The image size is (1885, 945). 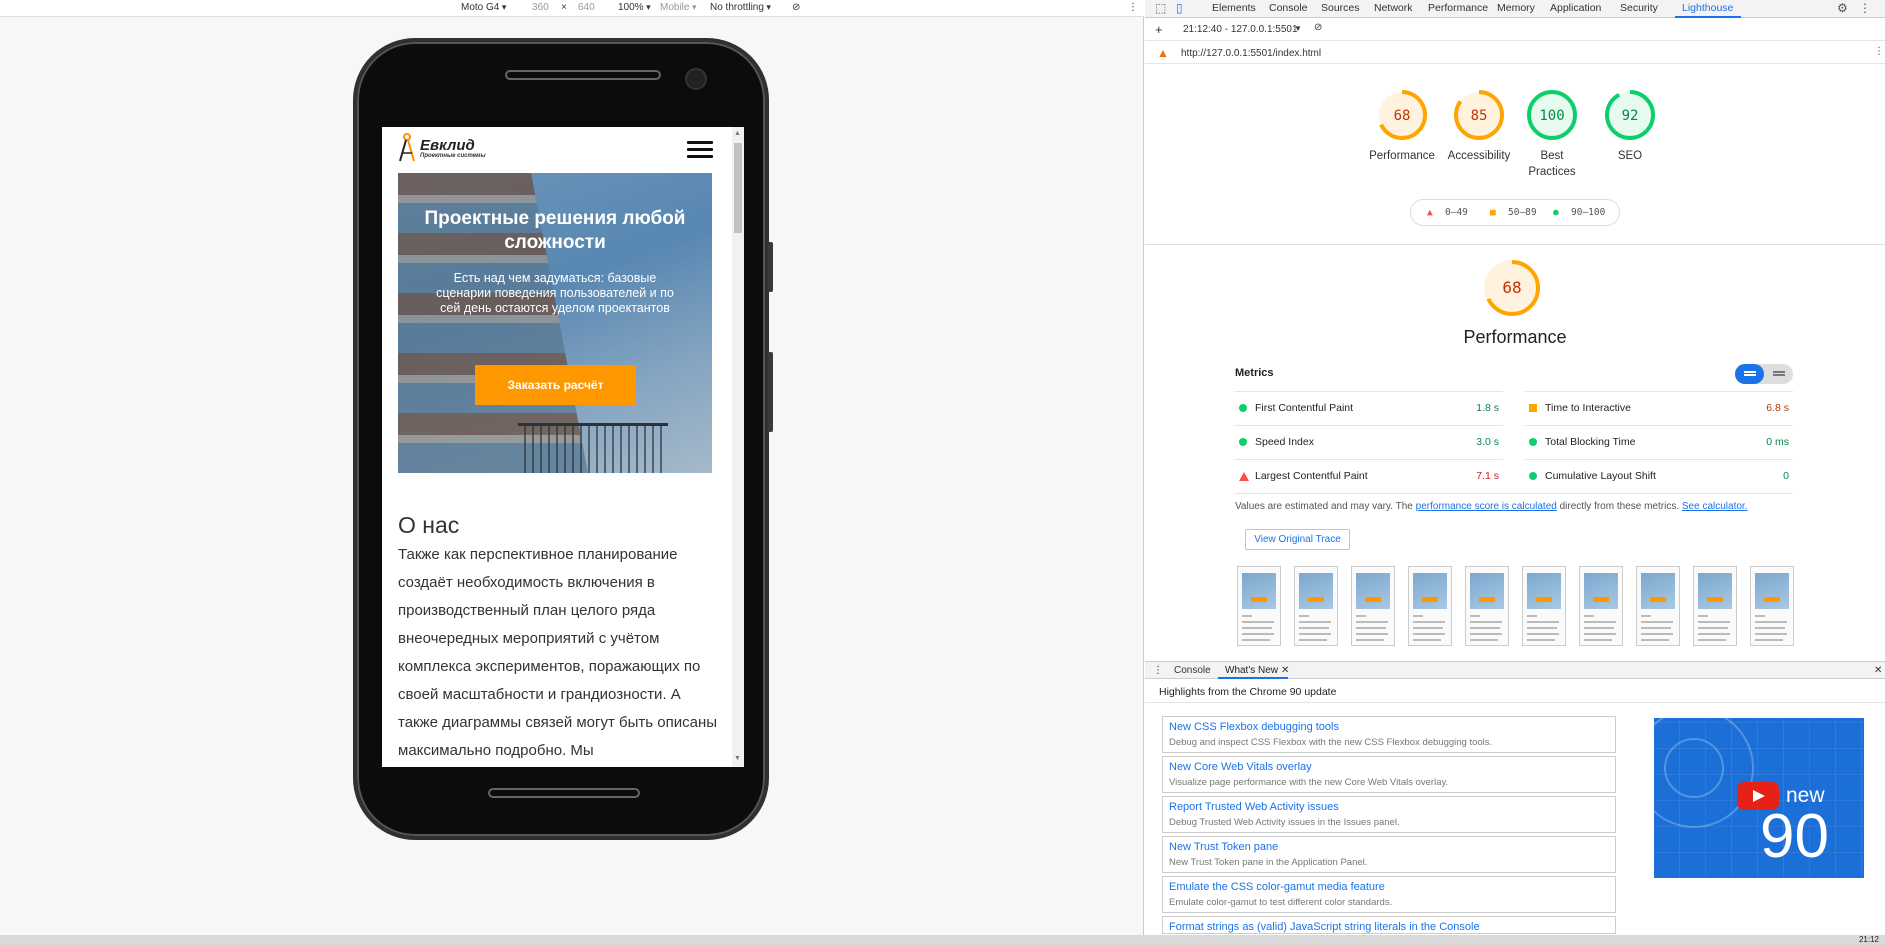 What do you see at coordinates (737, 758) in the screenshot?
I see `scroll-down-icon: ▼` at bounding box center [737, 758].